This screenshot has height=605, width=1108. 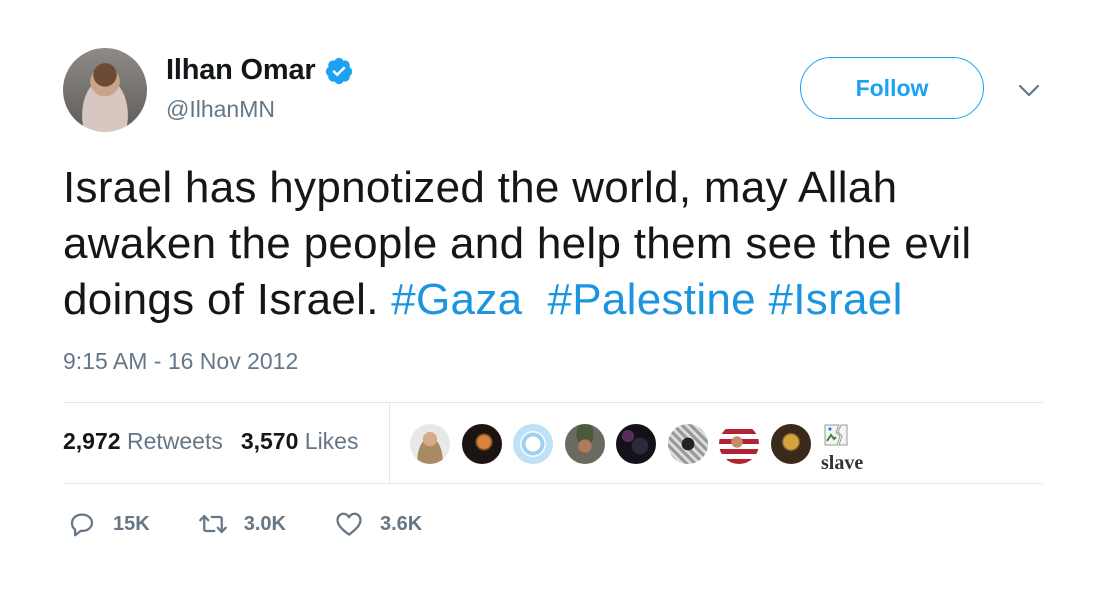 What do you see at coordinates (264, 523) in the screenshot?
I see `retweet-count: 3.0K` at bounding box center [264, 523].